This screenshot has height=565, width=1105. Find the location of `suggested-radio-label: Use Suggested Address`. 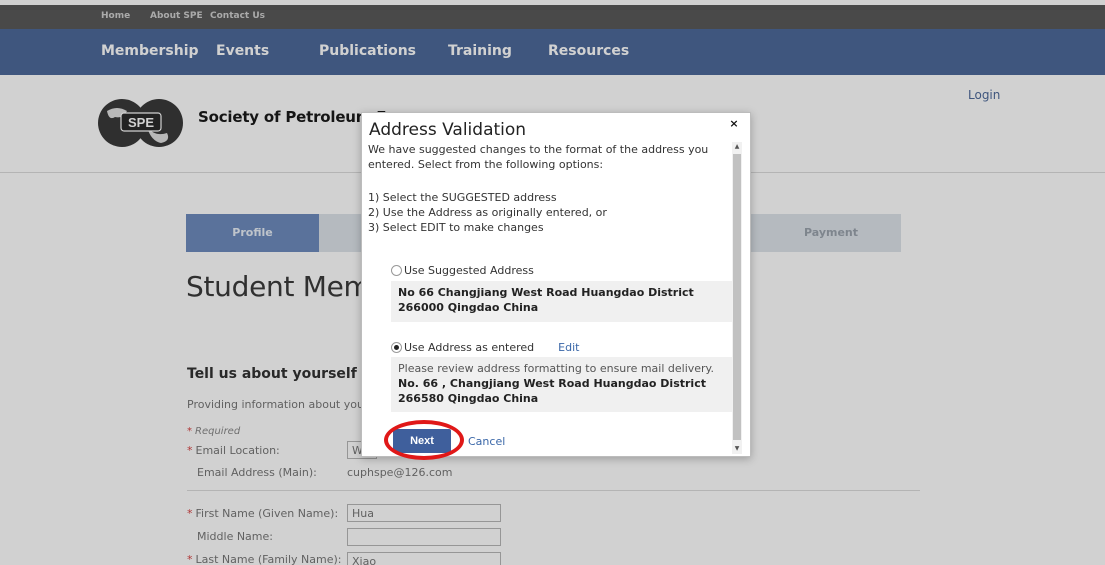

suggested-radio-label: Use Suggested Address is located at coordinates (469, 270).